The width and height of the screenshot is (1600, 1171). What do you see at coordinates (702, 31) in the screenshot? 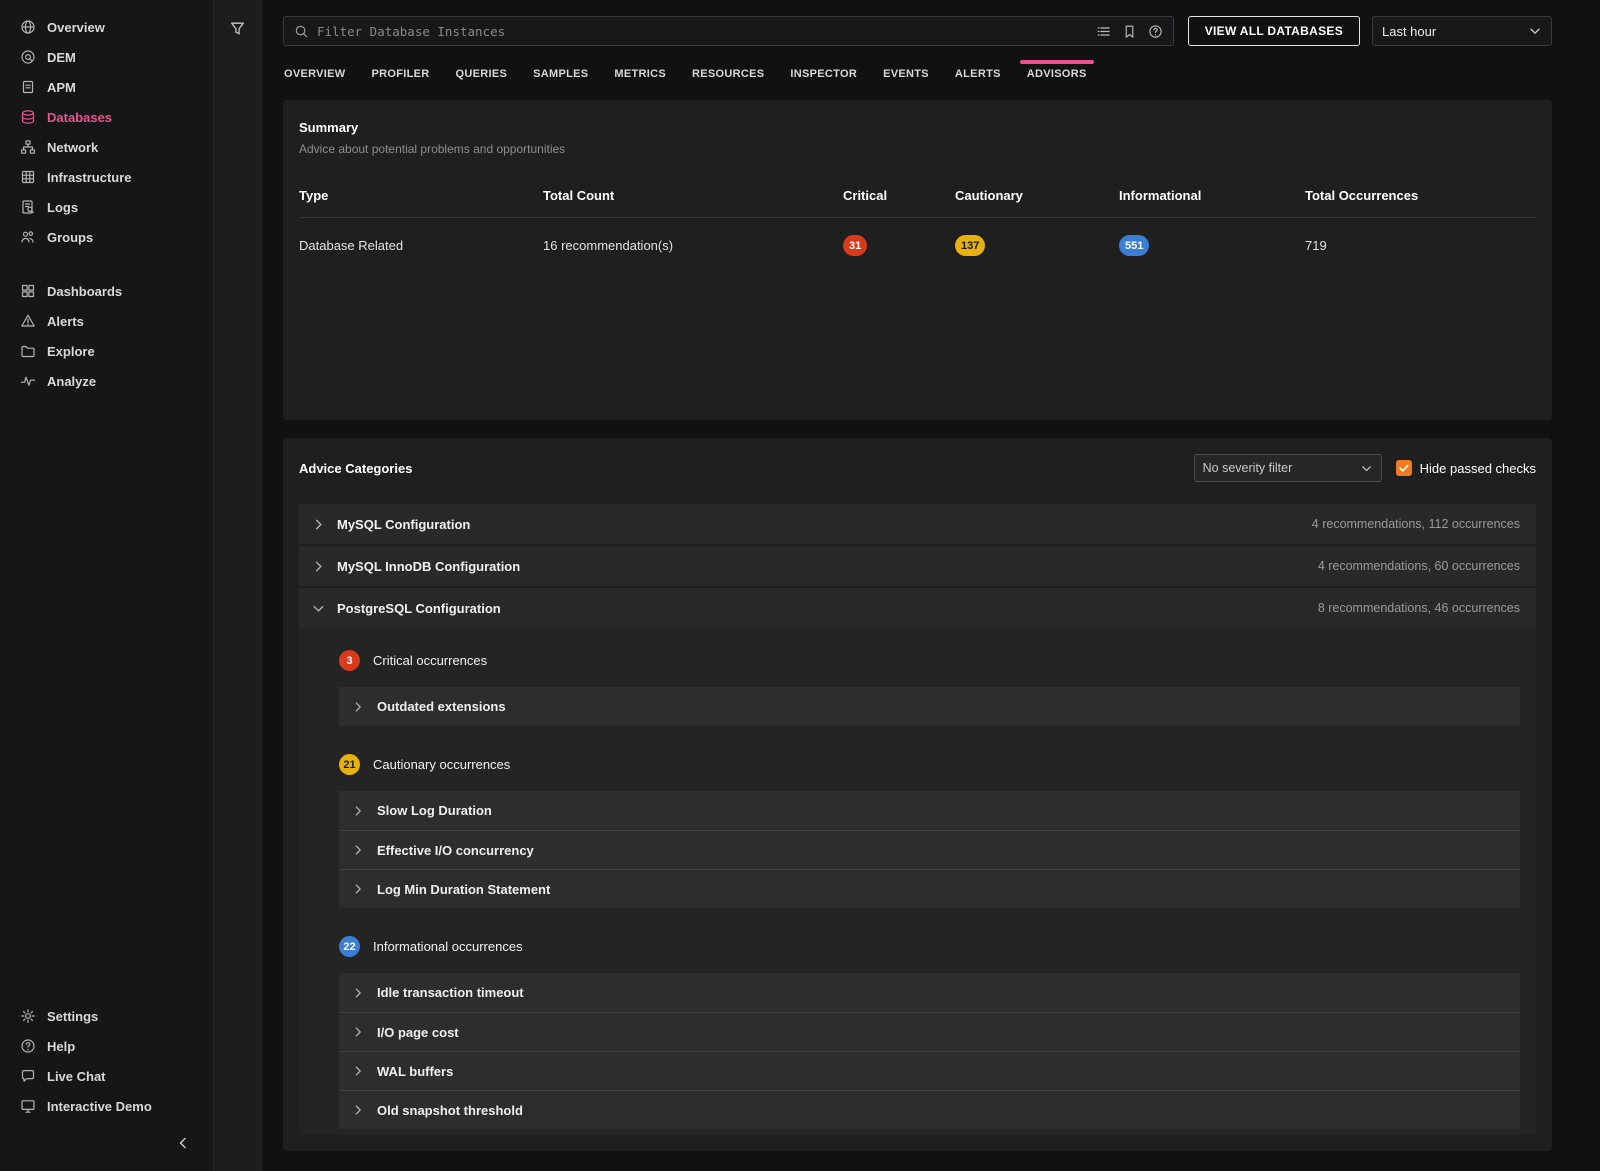
I see `search-input` at bounding box center [702, 31].